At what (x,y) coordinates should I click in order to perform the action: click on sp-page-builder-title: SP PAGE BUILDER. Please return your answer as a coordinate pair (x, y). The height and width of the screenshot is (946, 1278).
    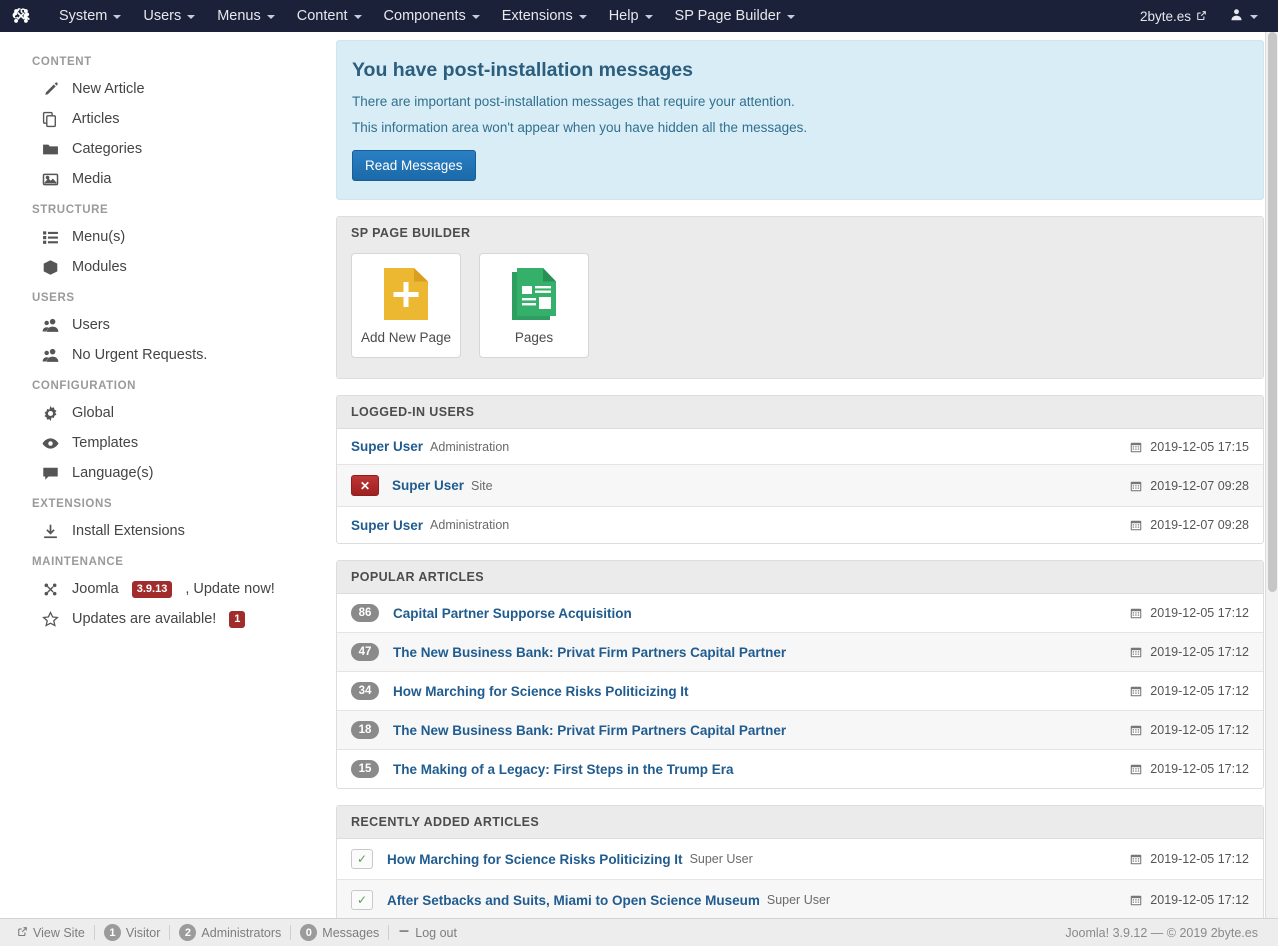
    Looking at the image, I should click on (800, 233).